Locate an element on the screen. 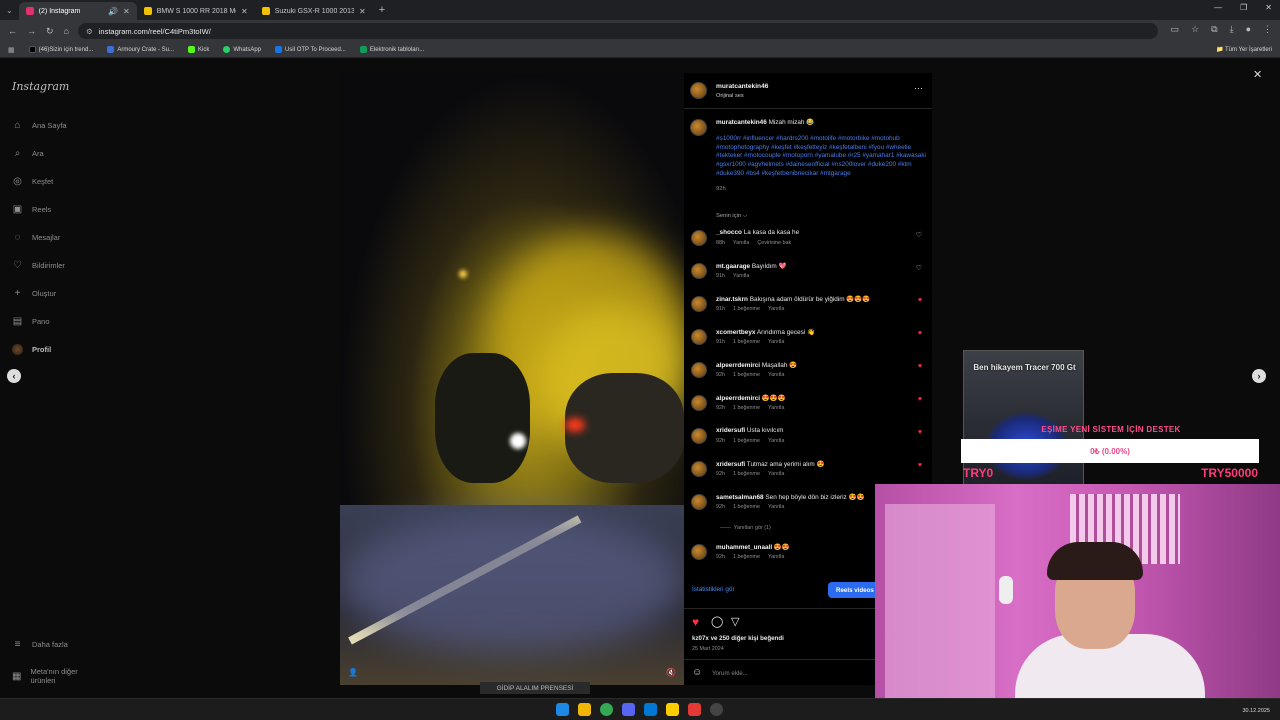 This screenshot has height=720, width=1280. cast-icon: ▭ is located at coordinates (1175, 29).